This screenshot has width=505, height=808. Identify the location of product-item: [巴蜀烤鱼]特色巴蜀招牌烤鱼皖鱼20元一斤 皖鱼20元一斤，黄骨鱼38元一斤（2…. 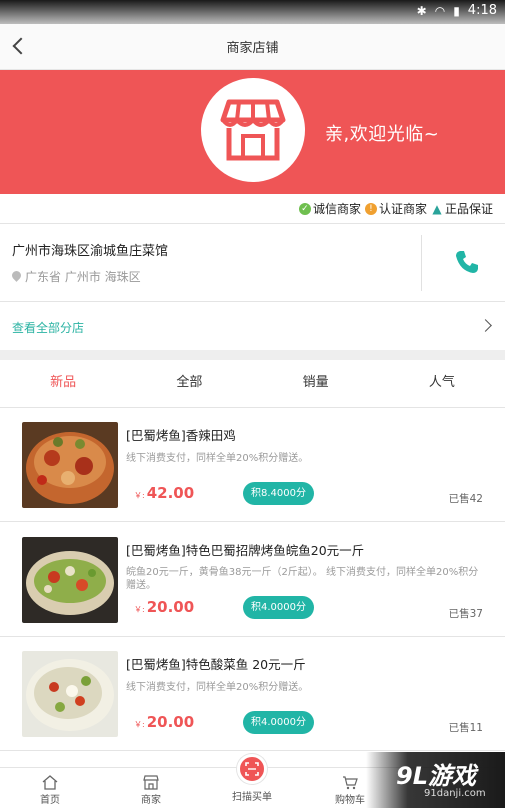
(252, 580).